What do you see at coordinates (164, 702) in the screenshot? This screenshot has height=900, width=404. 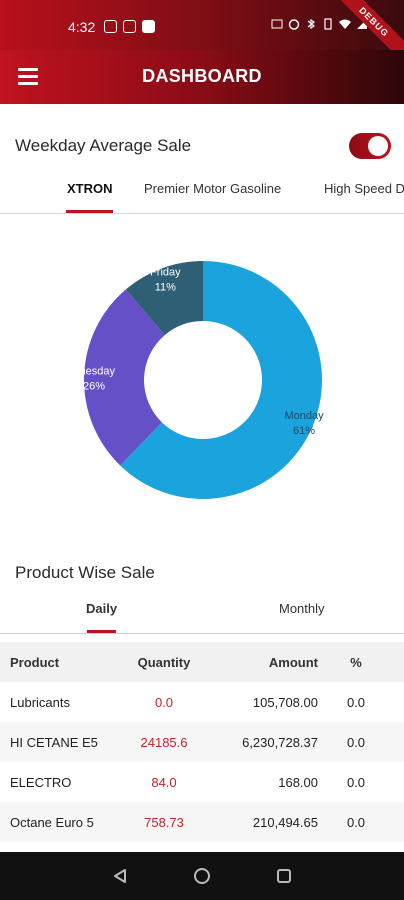 I see `row-quantity: 0.0` at bounding box center [164, 702].